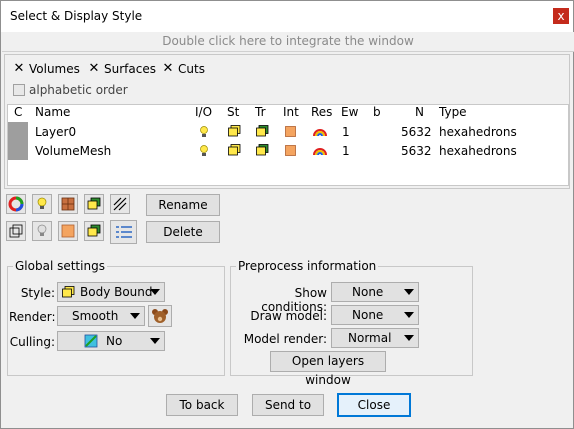 Image resolution: width=574 pixels, height=429 pixels. I want to click on alphabetic-order-checkbox: alphabetic order, so click(70, 90).